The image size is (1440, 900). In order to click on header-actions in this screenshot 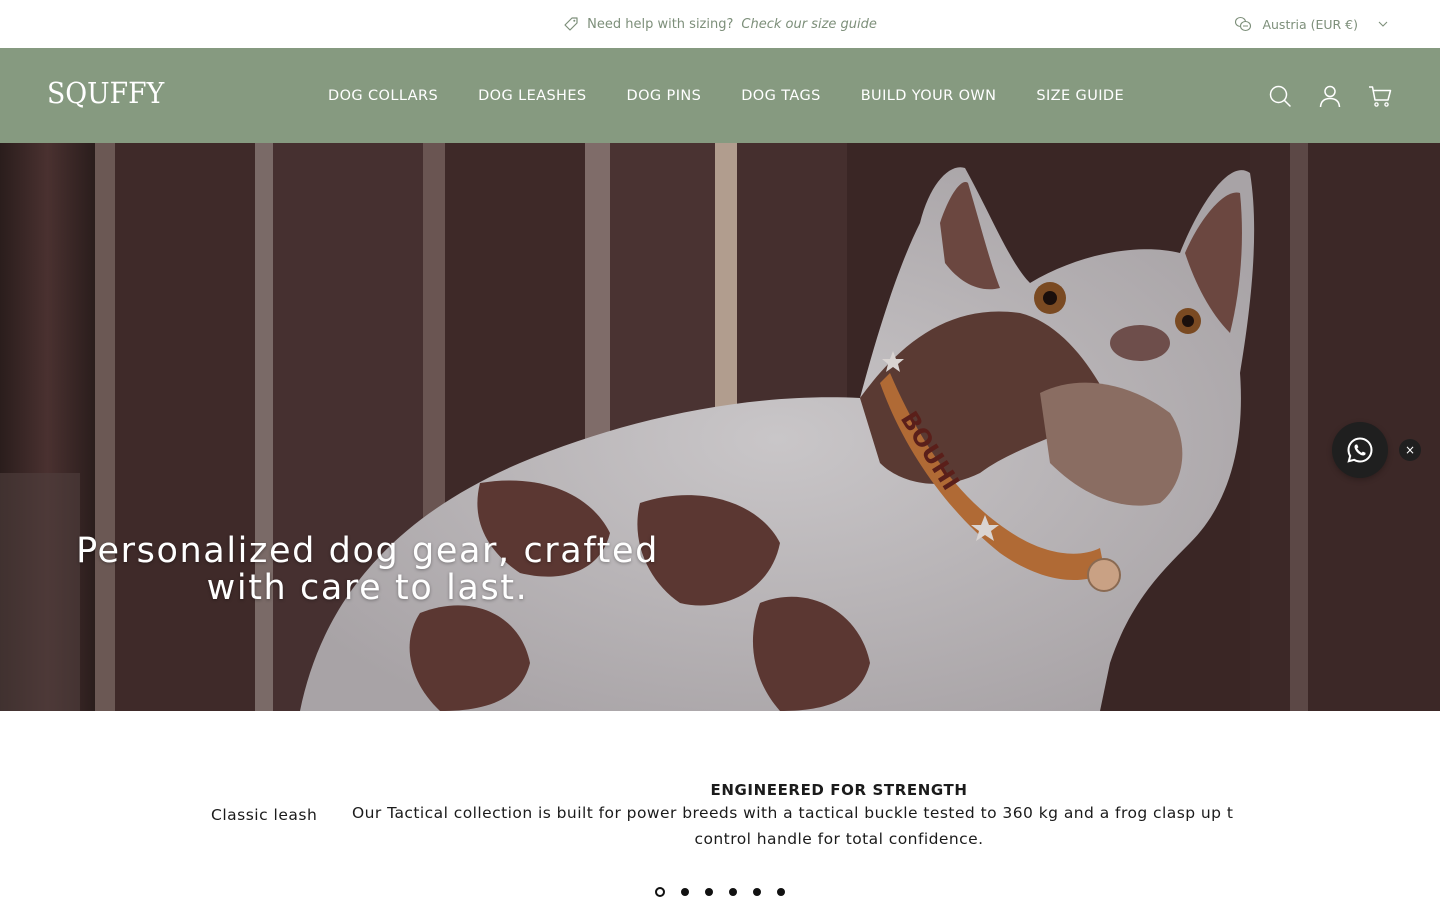, I will do `click(1330, 95)`.